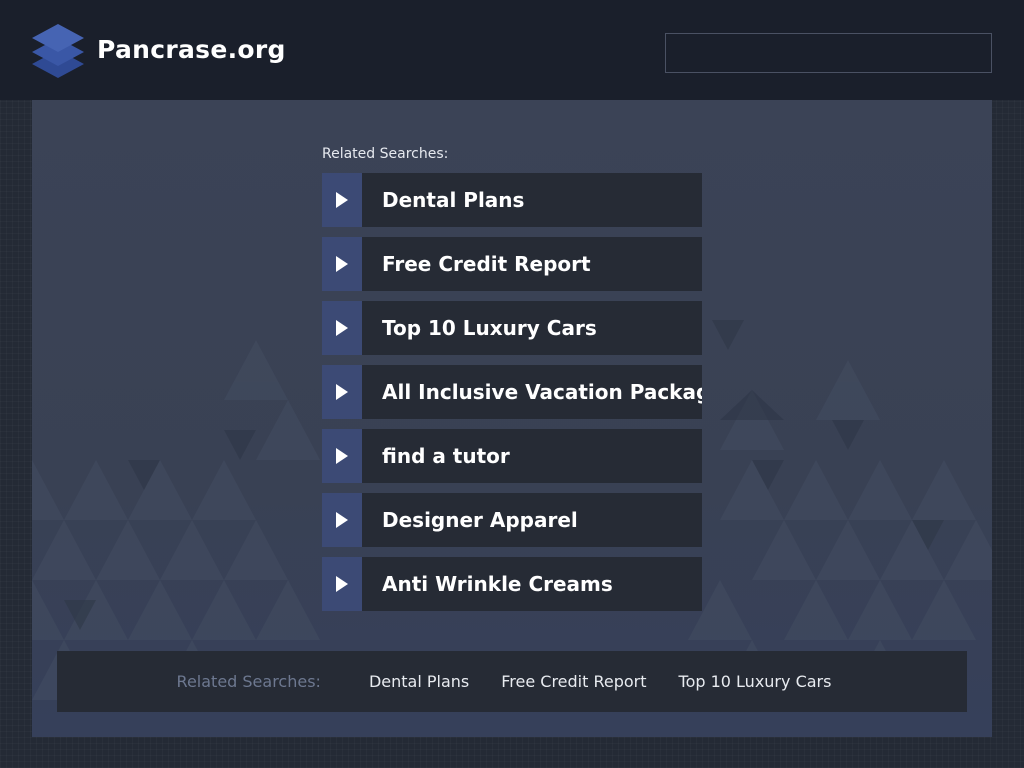  Describe the element at coordinates (58, 51) in the screenshot. I see `layered-stack-icon` at that location.